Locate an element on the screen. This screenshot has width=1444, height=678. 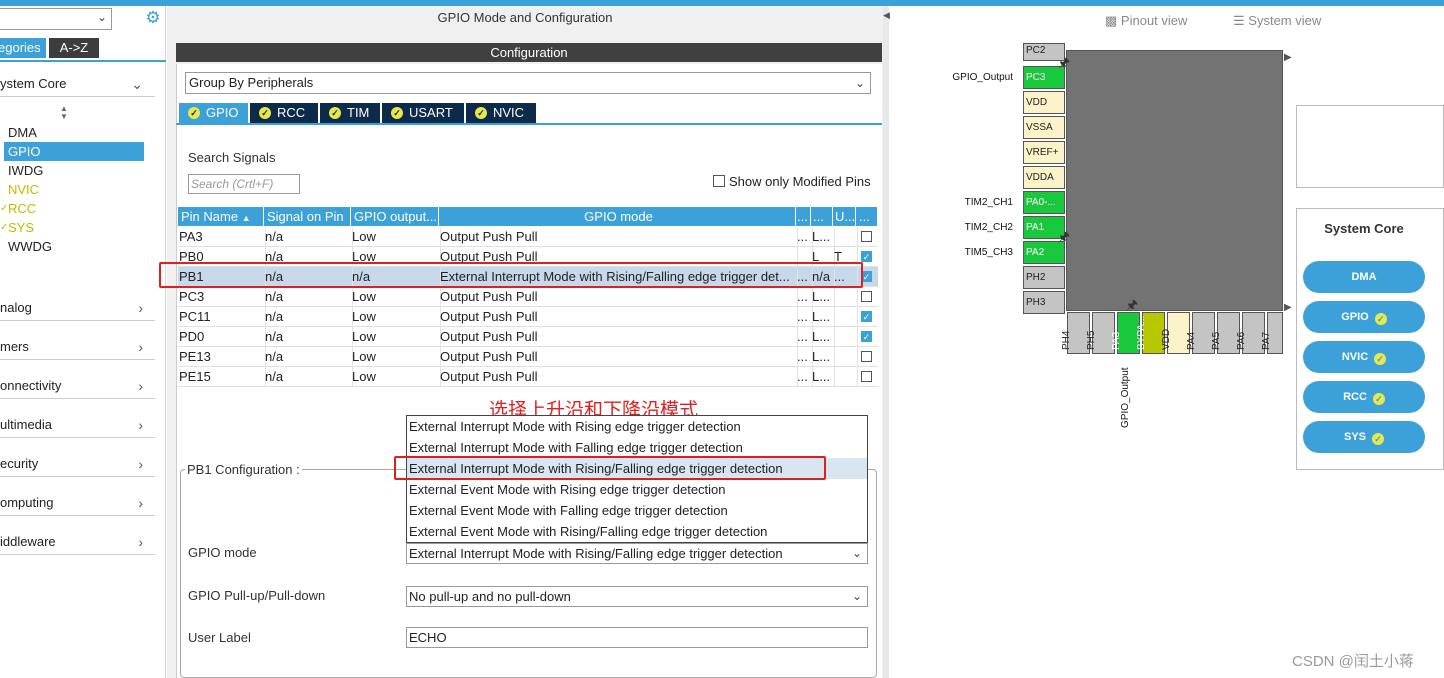
category-computing: omputing › is located at coordinates (77, 503).